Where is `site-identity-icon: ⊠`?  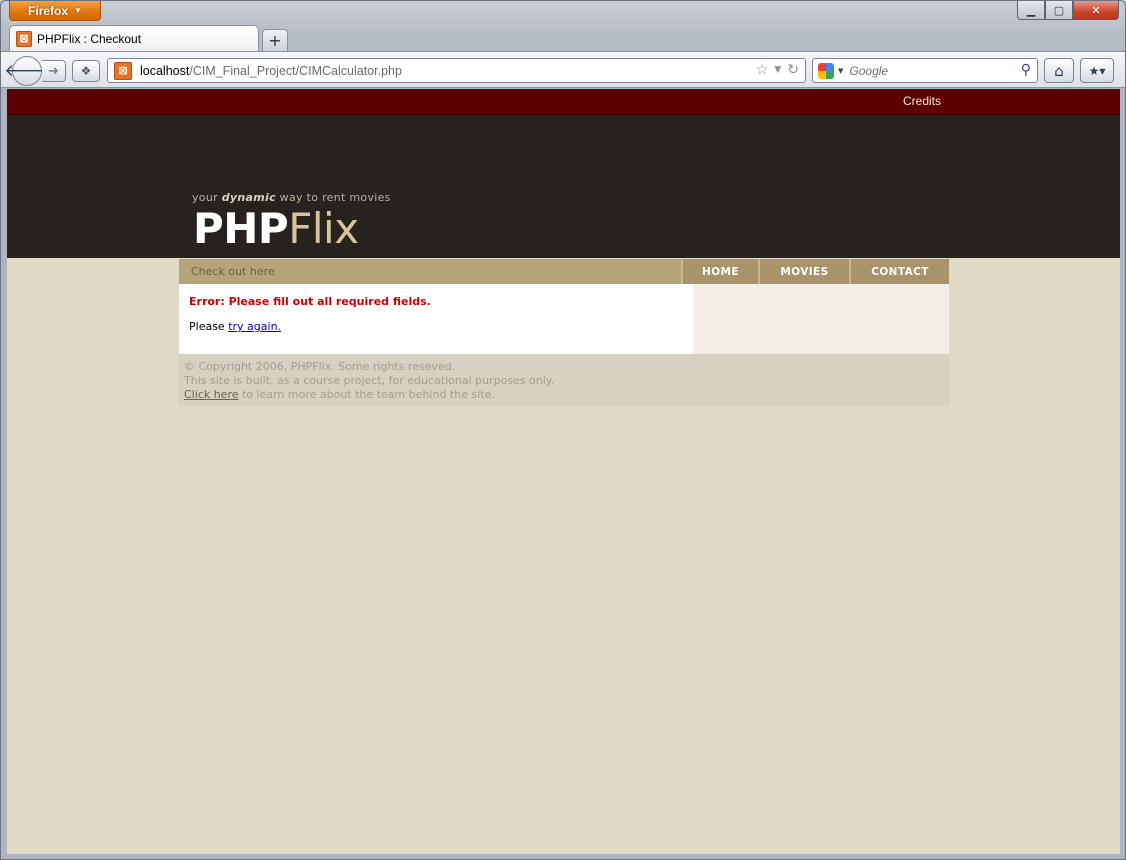
site-identity-icon: ⊠ is located at coordinates (123, 70).